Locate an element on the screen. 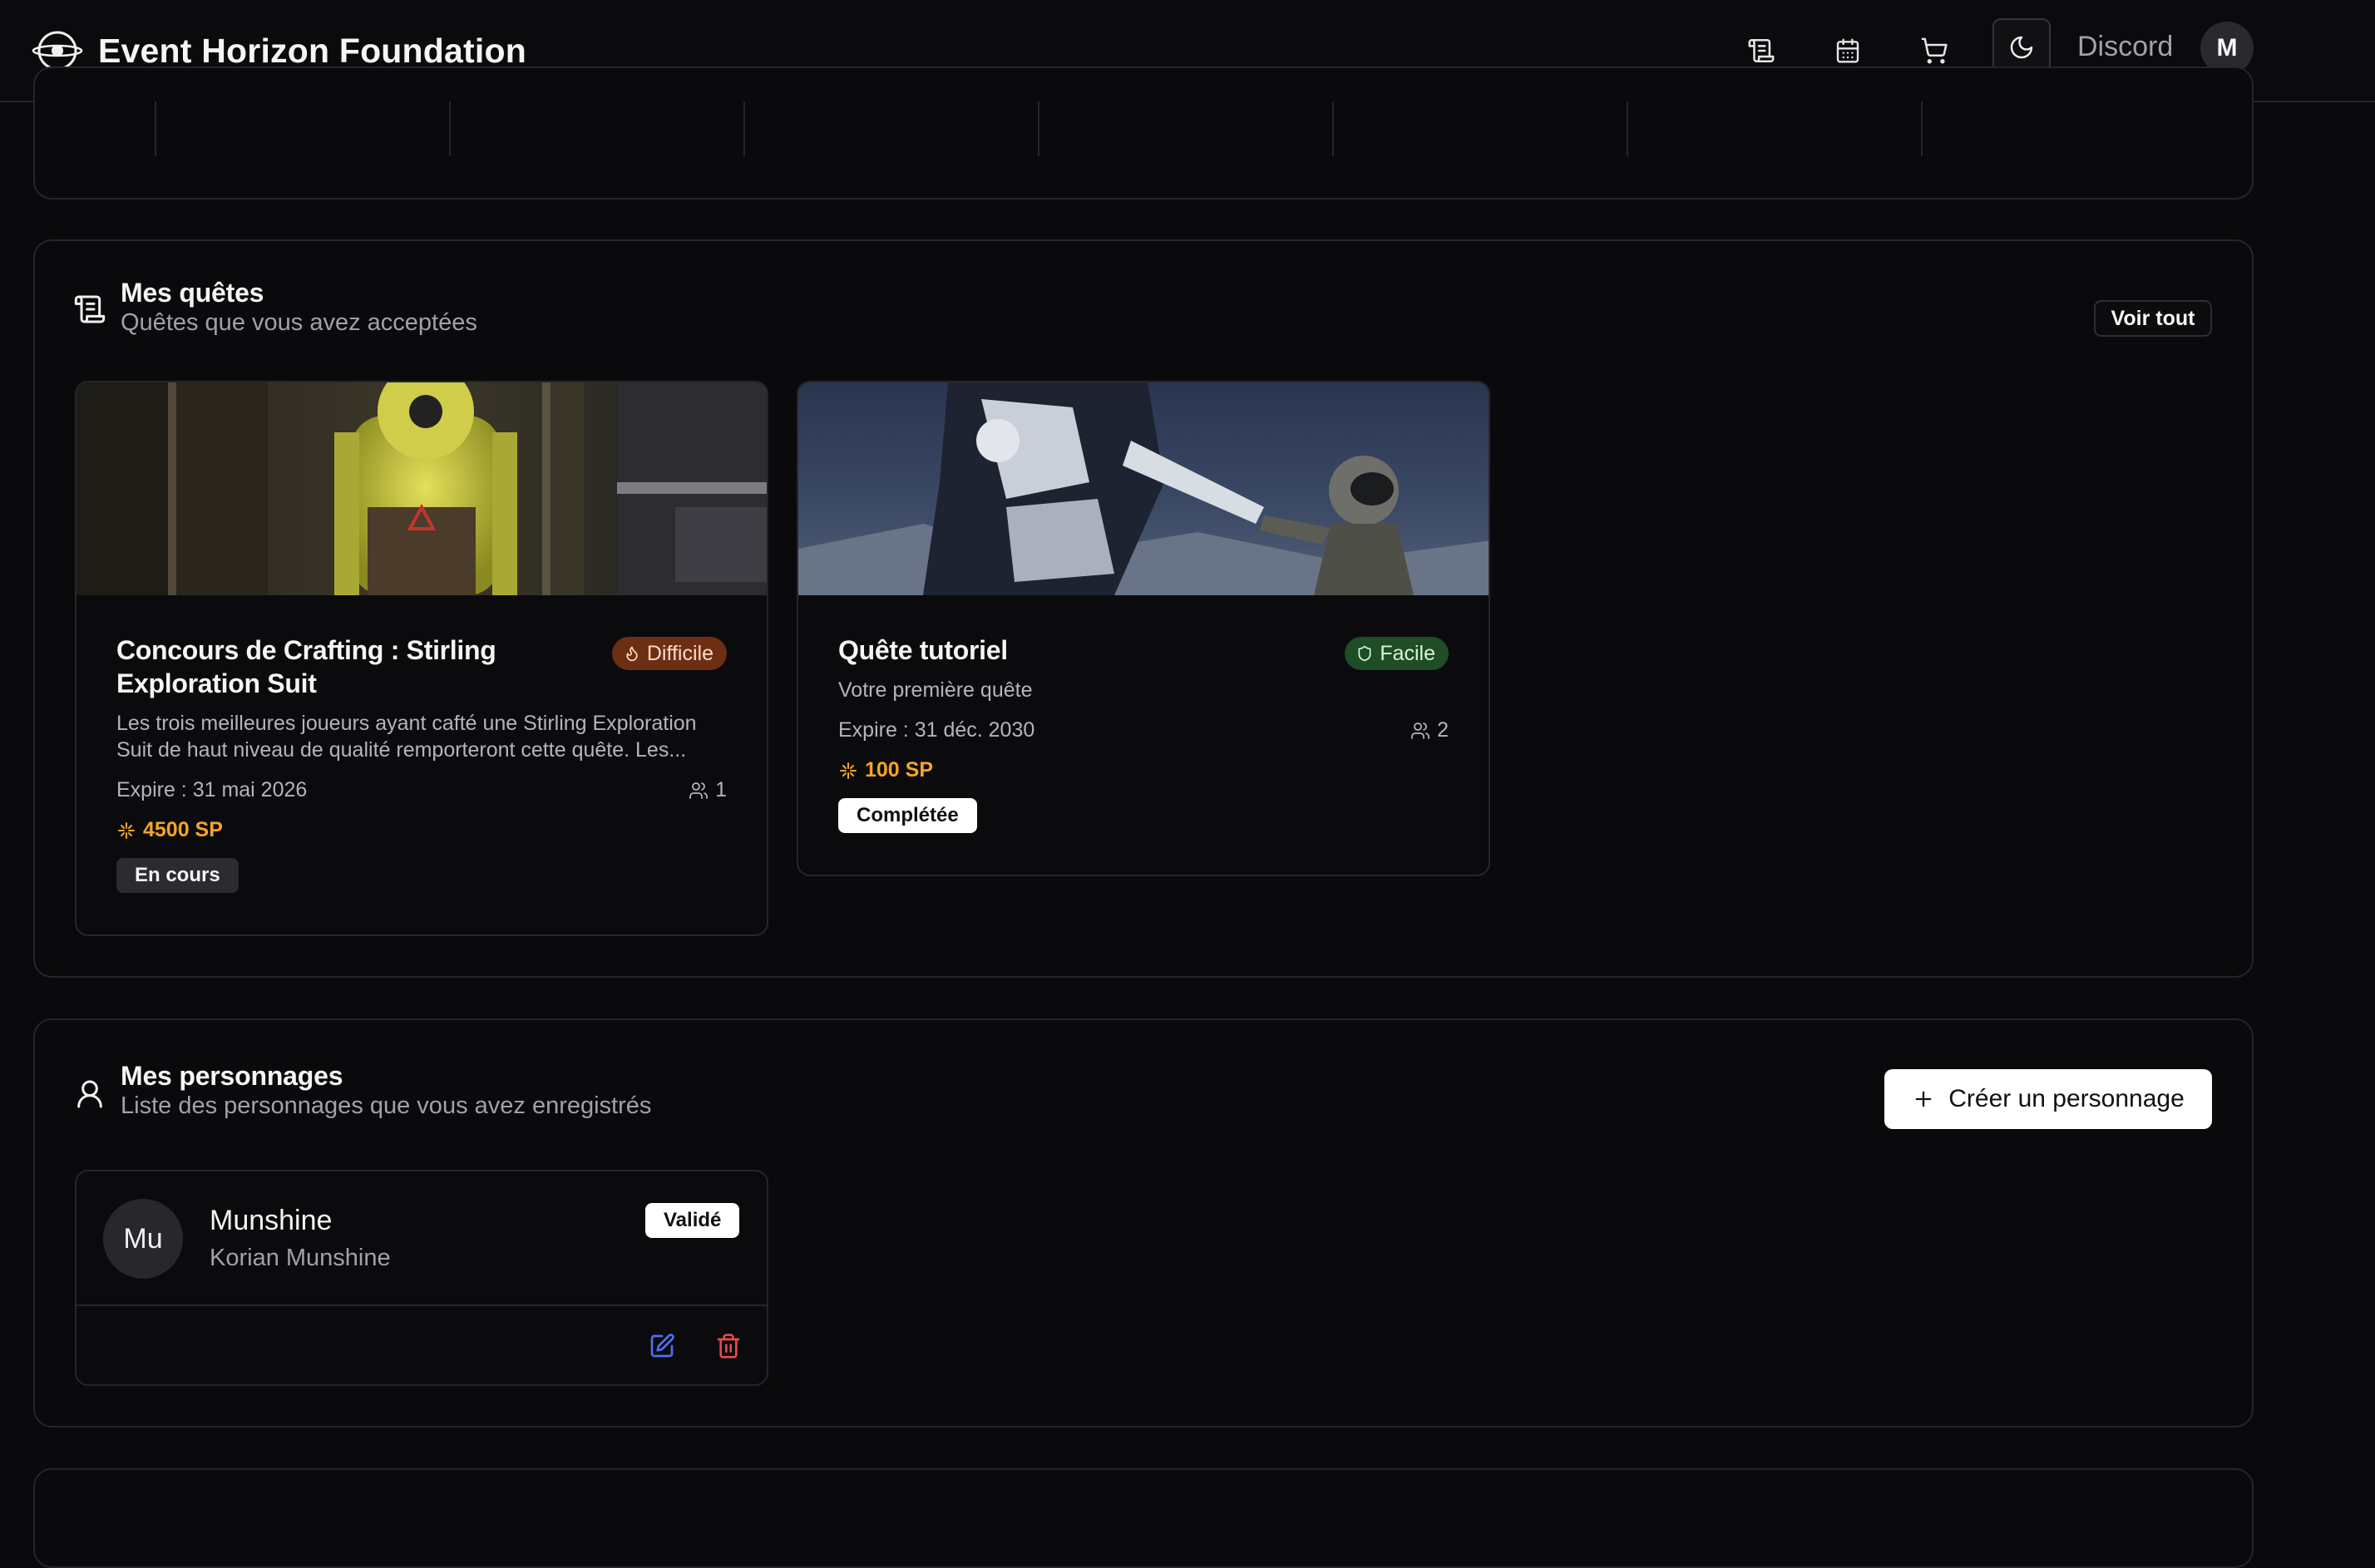  app-name: Event Horizon Foundation is located at coordinates (312, 50).